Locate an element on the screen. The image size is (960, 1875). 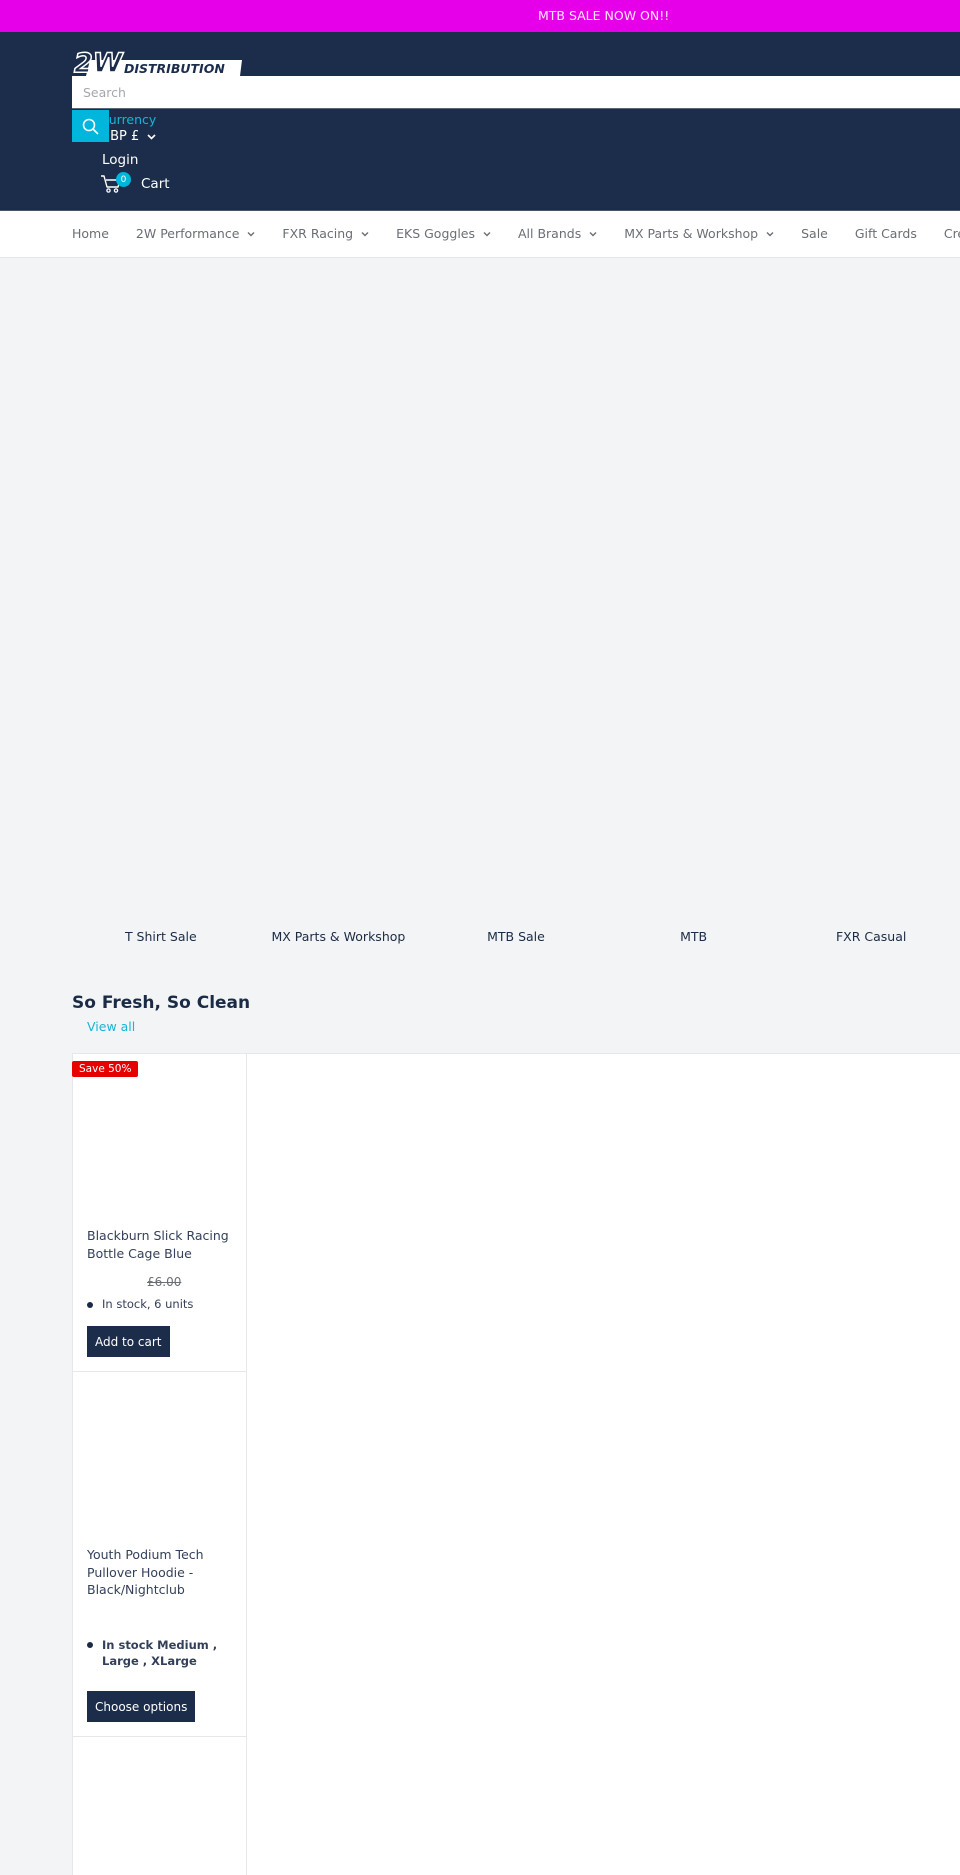
nav-item-label: Home is located at coordinates (90, 233).